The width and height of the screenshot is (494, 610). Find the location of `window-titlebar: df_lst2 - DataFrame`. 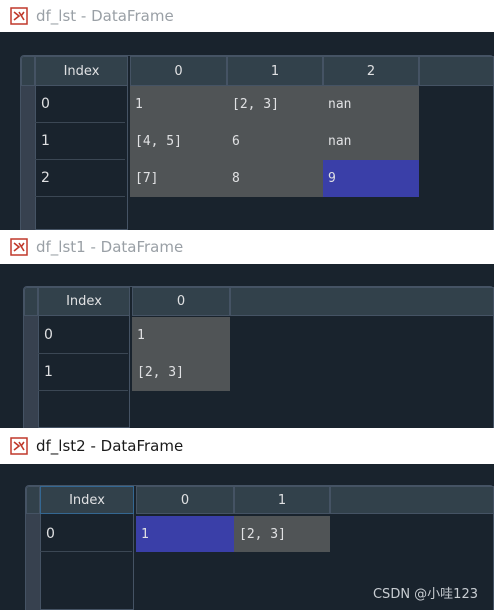

window-titlebar: df_lst2 - DataFrame is located at coordinates (247, 446).